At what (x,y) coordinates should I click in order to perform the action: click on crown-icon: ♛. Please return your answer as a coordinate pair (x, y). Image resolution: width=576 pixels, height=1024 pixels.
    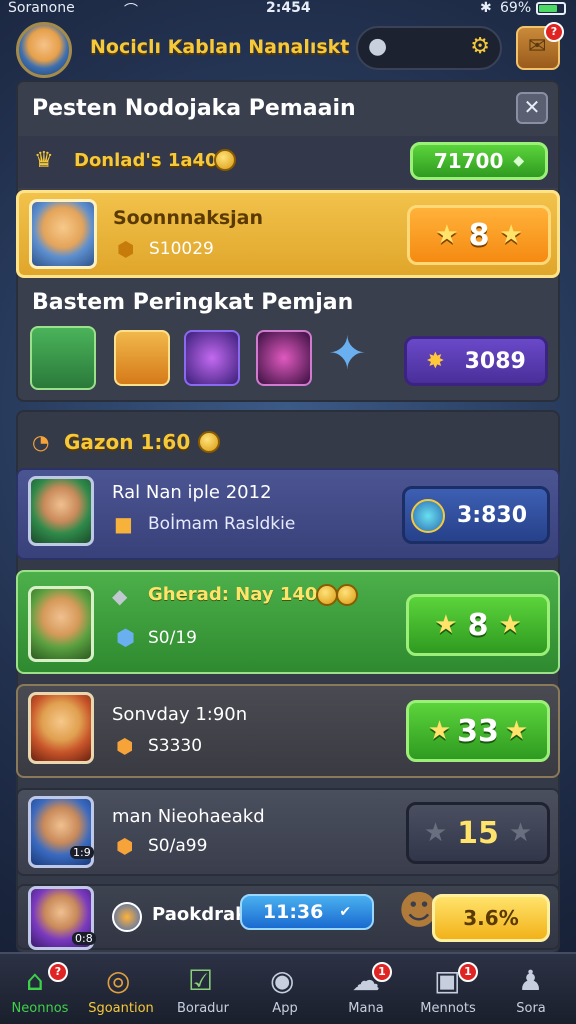
    Looking at the image, I should click on (44, 160).